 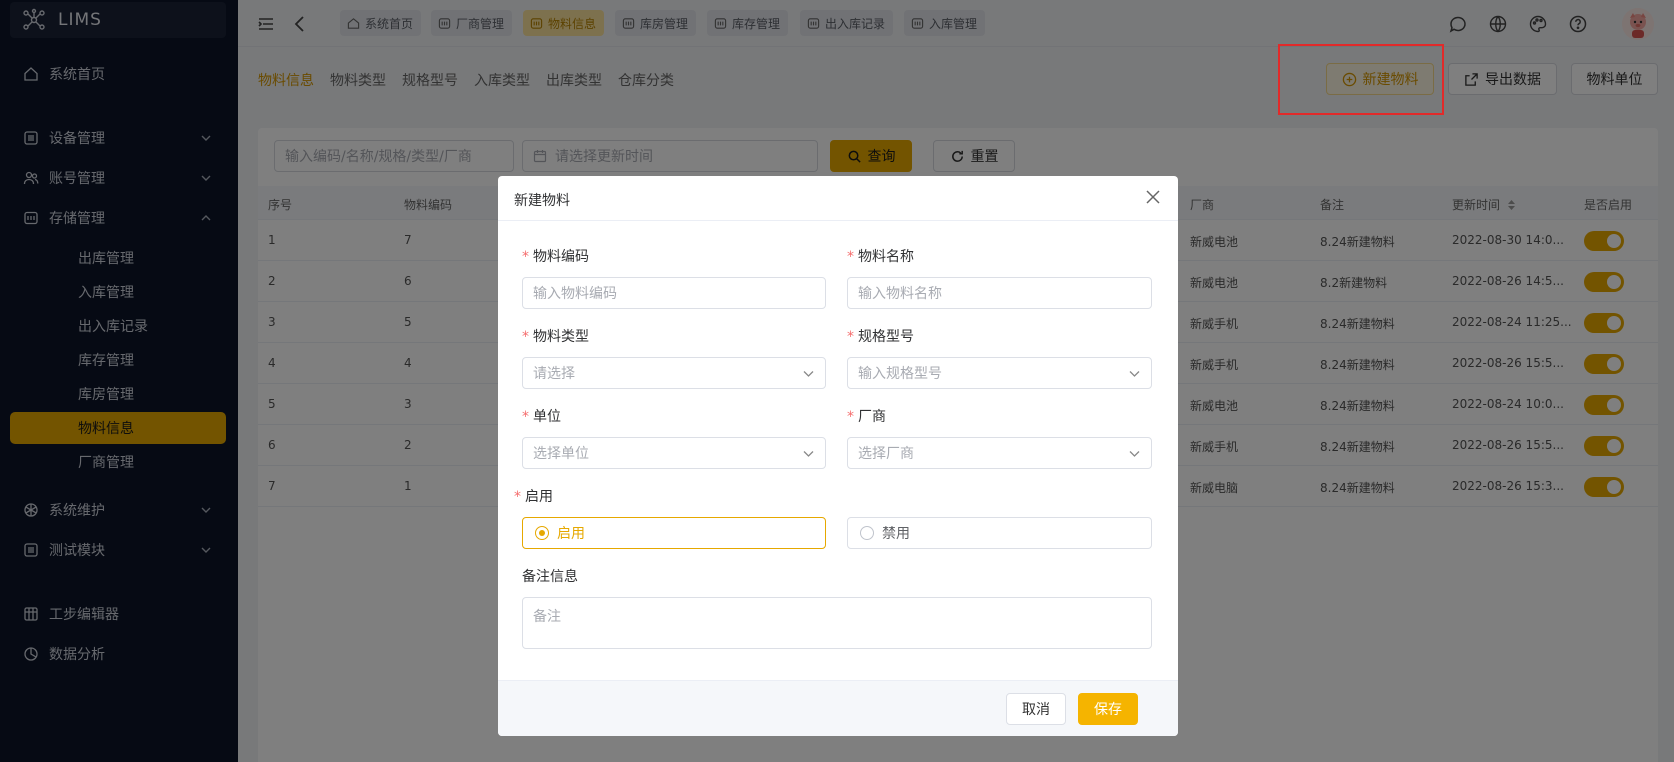 What do you see at coordinates (999, 453) in the screenshot?
I see `vendor-select: 选择厂商` at bounding box center [999, 453].